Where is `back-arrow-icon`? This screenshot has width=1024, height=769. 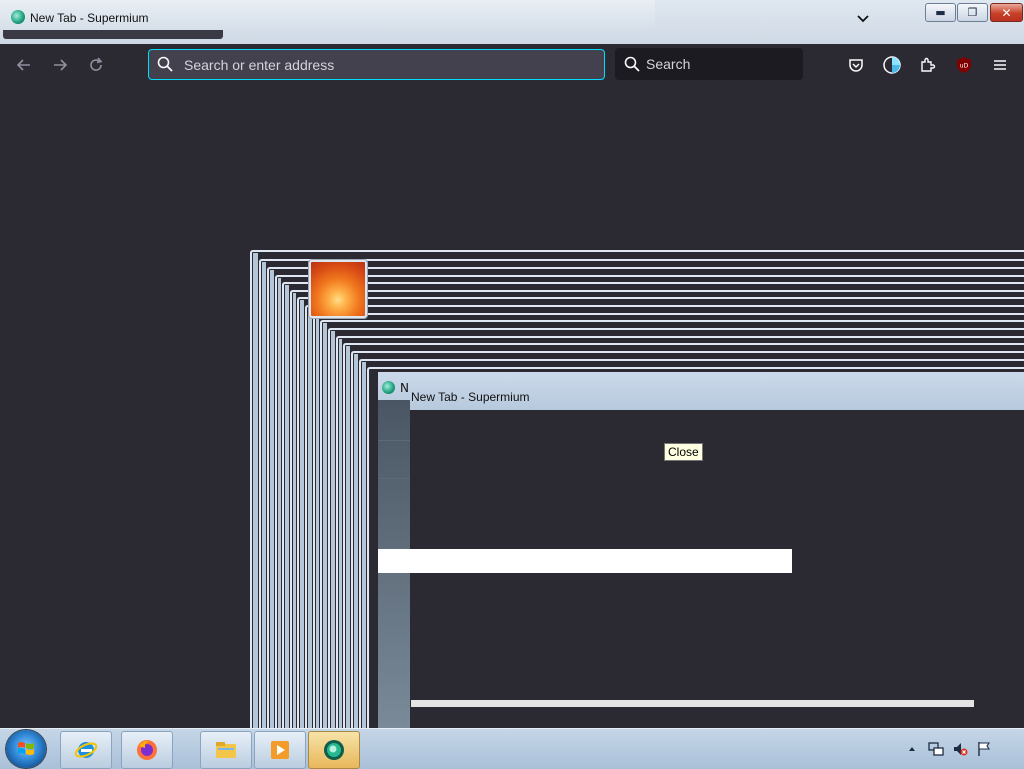
back-arrow-icon is located at coordinates (23, 65).